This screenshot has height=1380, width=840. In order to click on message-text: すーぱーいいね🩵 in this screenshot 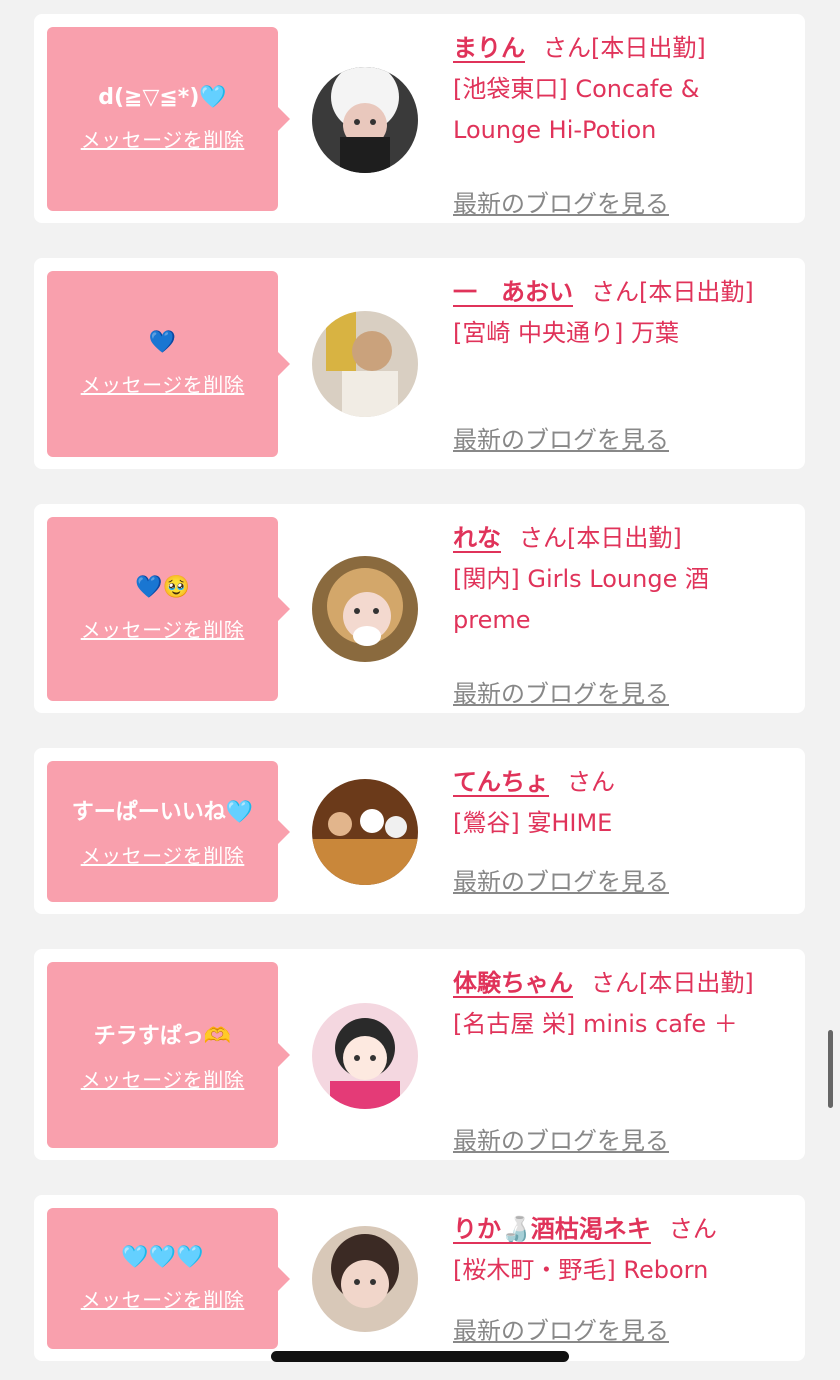, I will do `click(162, 812)`.